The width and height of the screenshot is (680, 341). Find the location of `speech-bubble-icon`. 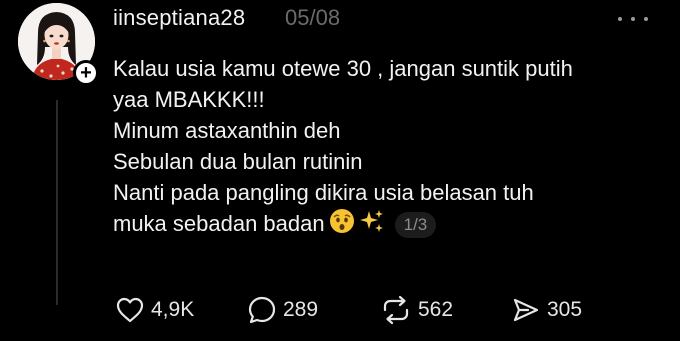

speech-bubble-icon is located at coordinates (262, 310).